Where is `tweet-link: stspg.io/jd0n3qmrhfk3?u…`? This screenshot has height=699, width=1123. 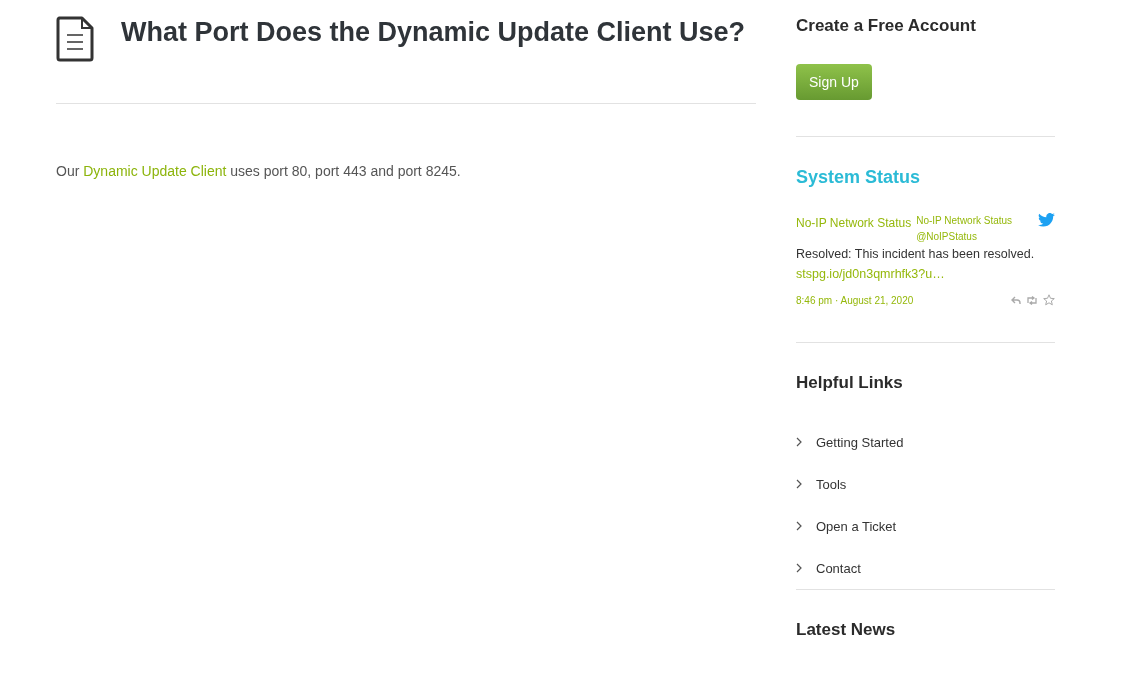 tweet-link: stspg.io/jd0n3qmrhfk3?u… is located at coordinates (870, 274).